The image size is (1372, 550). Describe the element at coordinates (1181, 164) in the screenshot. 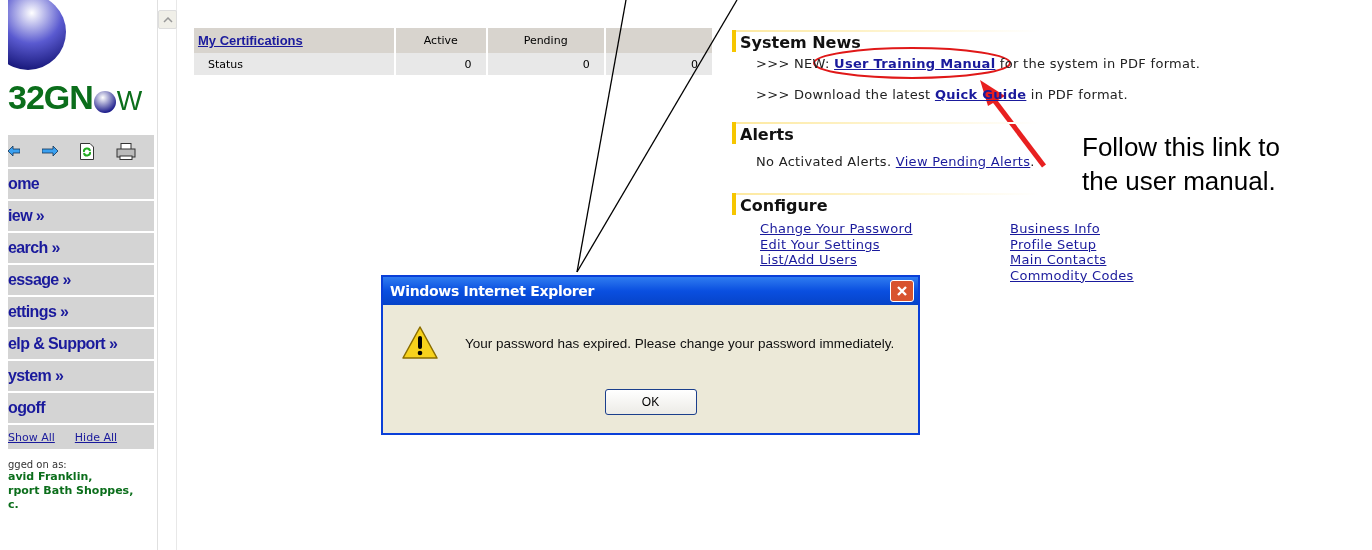

I see `annotation-text: Follow this link to the user manual.` at that location.